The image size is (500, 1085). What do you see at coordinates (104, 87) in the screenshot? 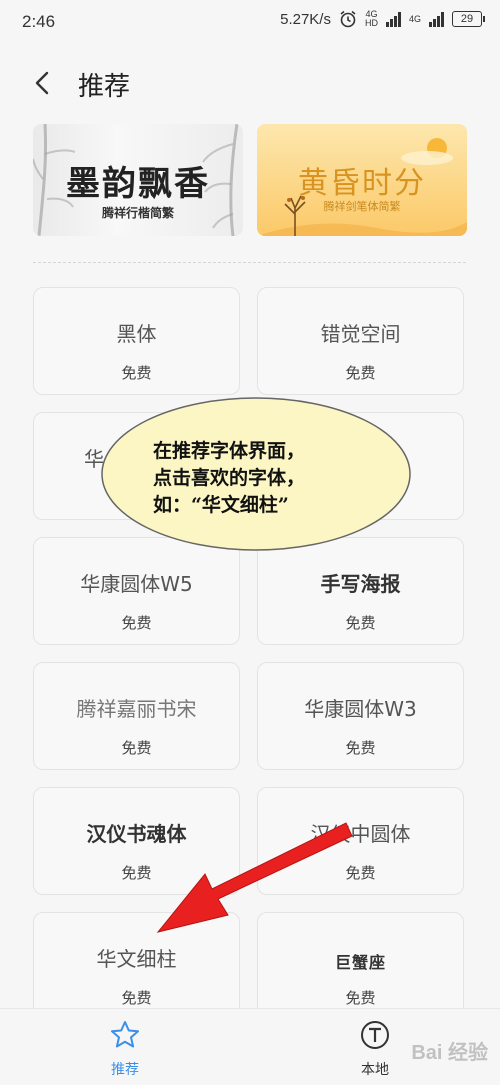
I see `page-title: 推荐` at bounding box center [104, 87].